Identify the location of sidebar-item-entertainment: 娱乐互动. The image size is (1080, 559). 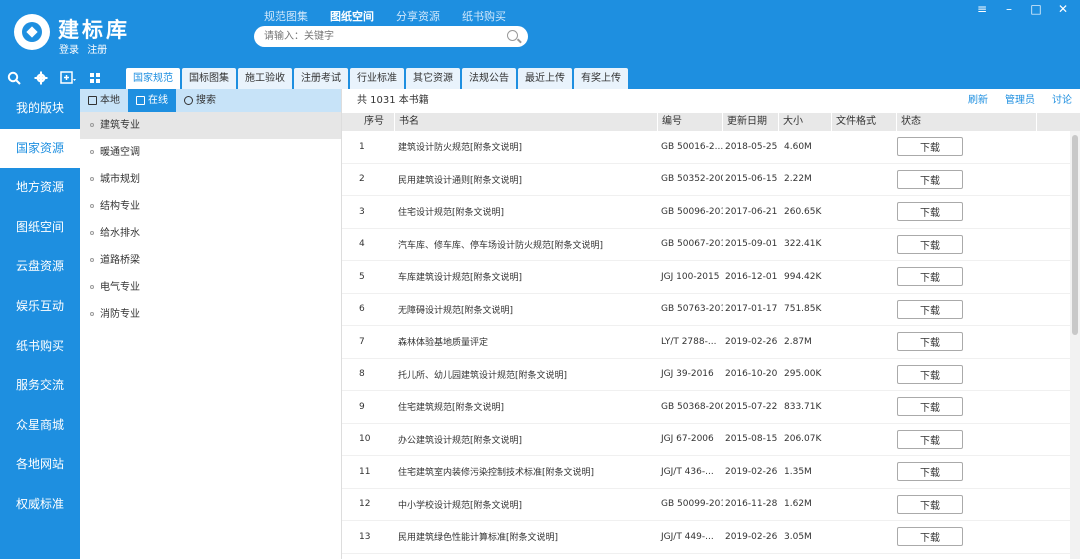
(40, 307).